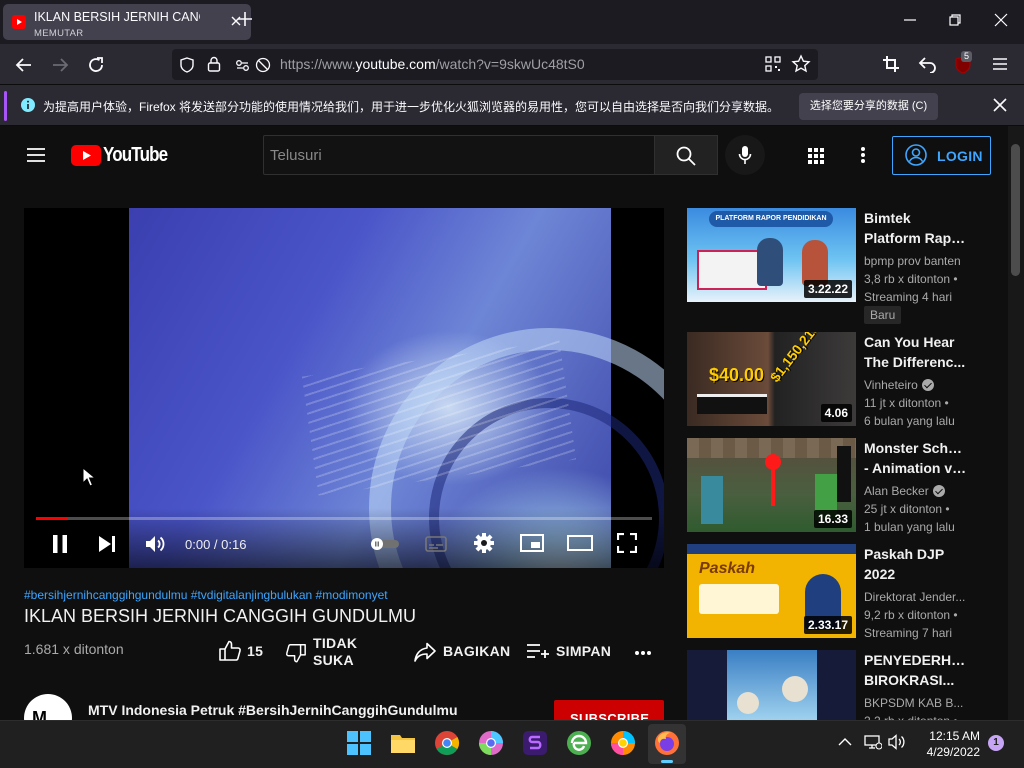 The width and height of the screenshot is (1024, 768). I want to click on recommendation-channel: Alan Becker, so click(904, 491).